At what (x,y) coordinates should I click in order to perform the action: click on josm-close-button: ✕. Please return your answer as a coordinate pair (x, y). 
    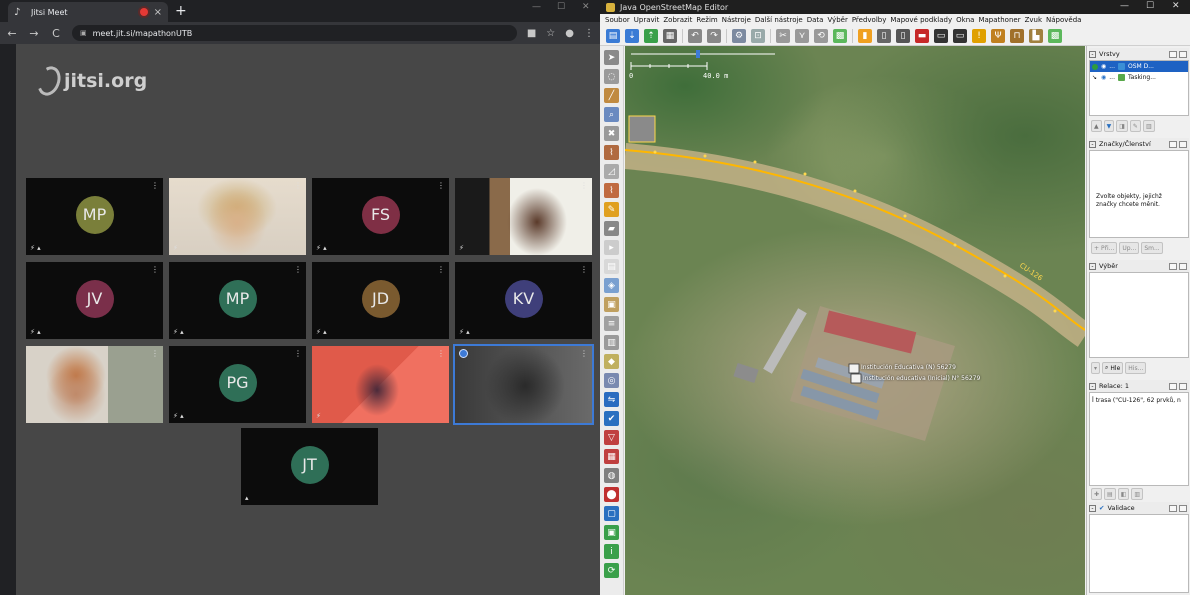
    Looking at the image, I should click on (1176, 6).